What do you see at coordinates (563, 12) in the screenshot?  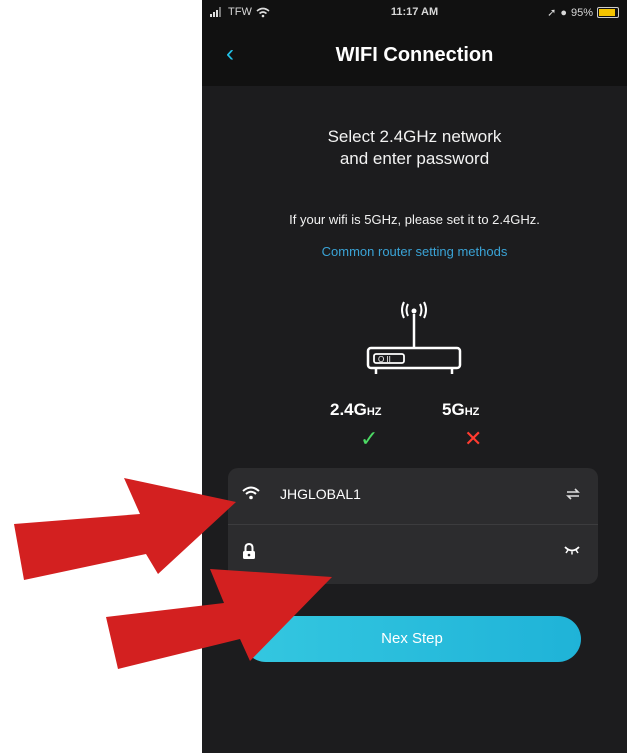 I see `alarm-icon: ●` at bounding box center [563, 12].